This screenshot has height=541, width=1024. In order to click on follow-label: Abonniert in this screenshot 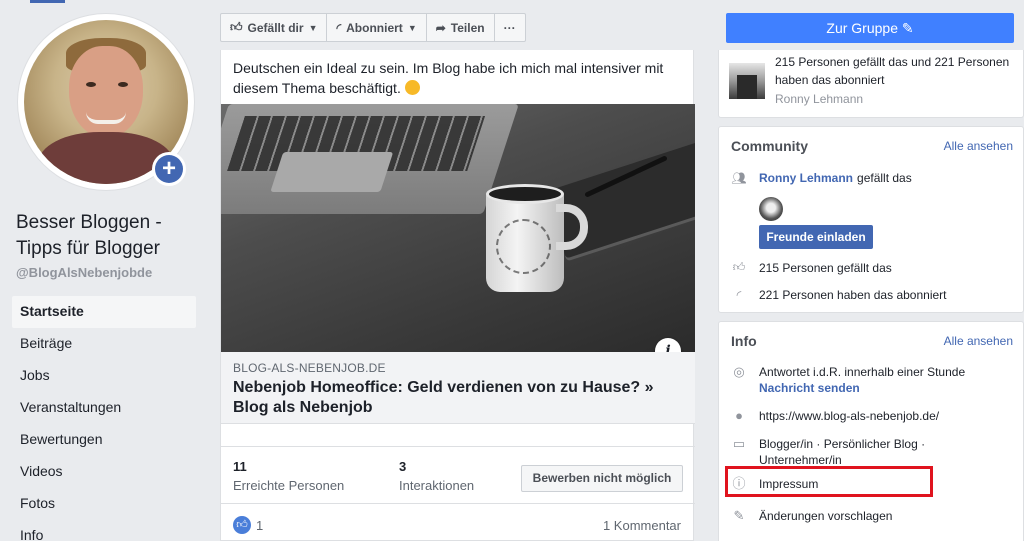, I will do `click(374, 27)`.